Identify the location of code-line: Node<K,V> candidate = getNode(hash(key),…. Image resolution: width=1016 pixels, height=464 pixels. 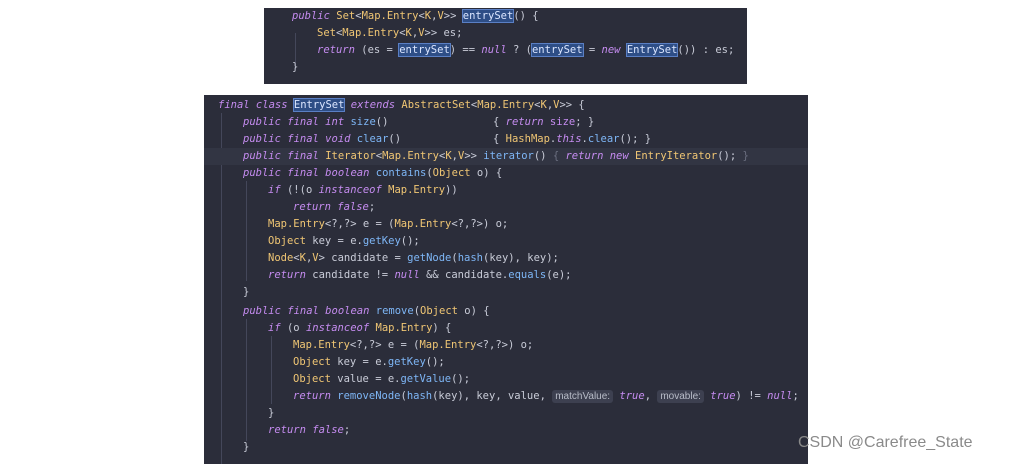
(413, 258).